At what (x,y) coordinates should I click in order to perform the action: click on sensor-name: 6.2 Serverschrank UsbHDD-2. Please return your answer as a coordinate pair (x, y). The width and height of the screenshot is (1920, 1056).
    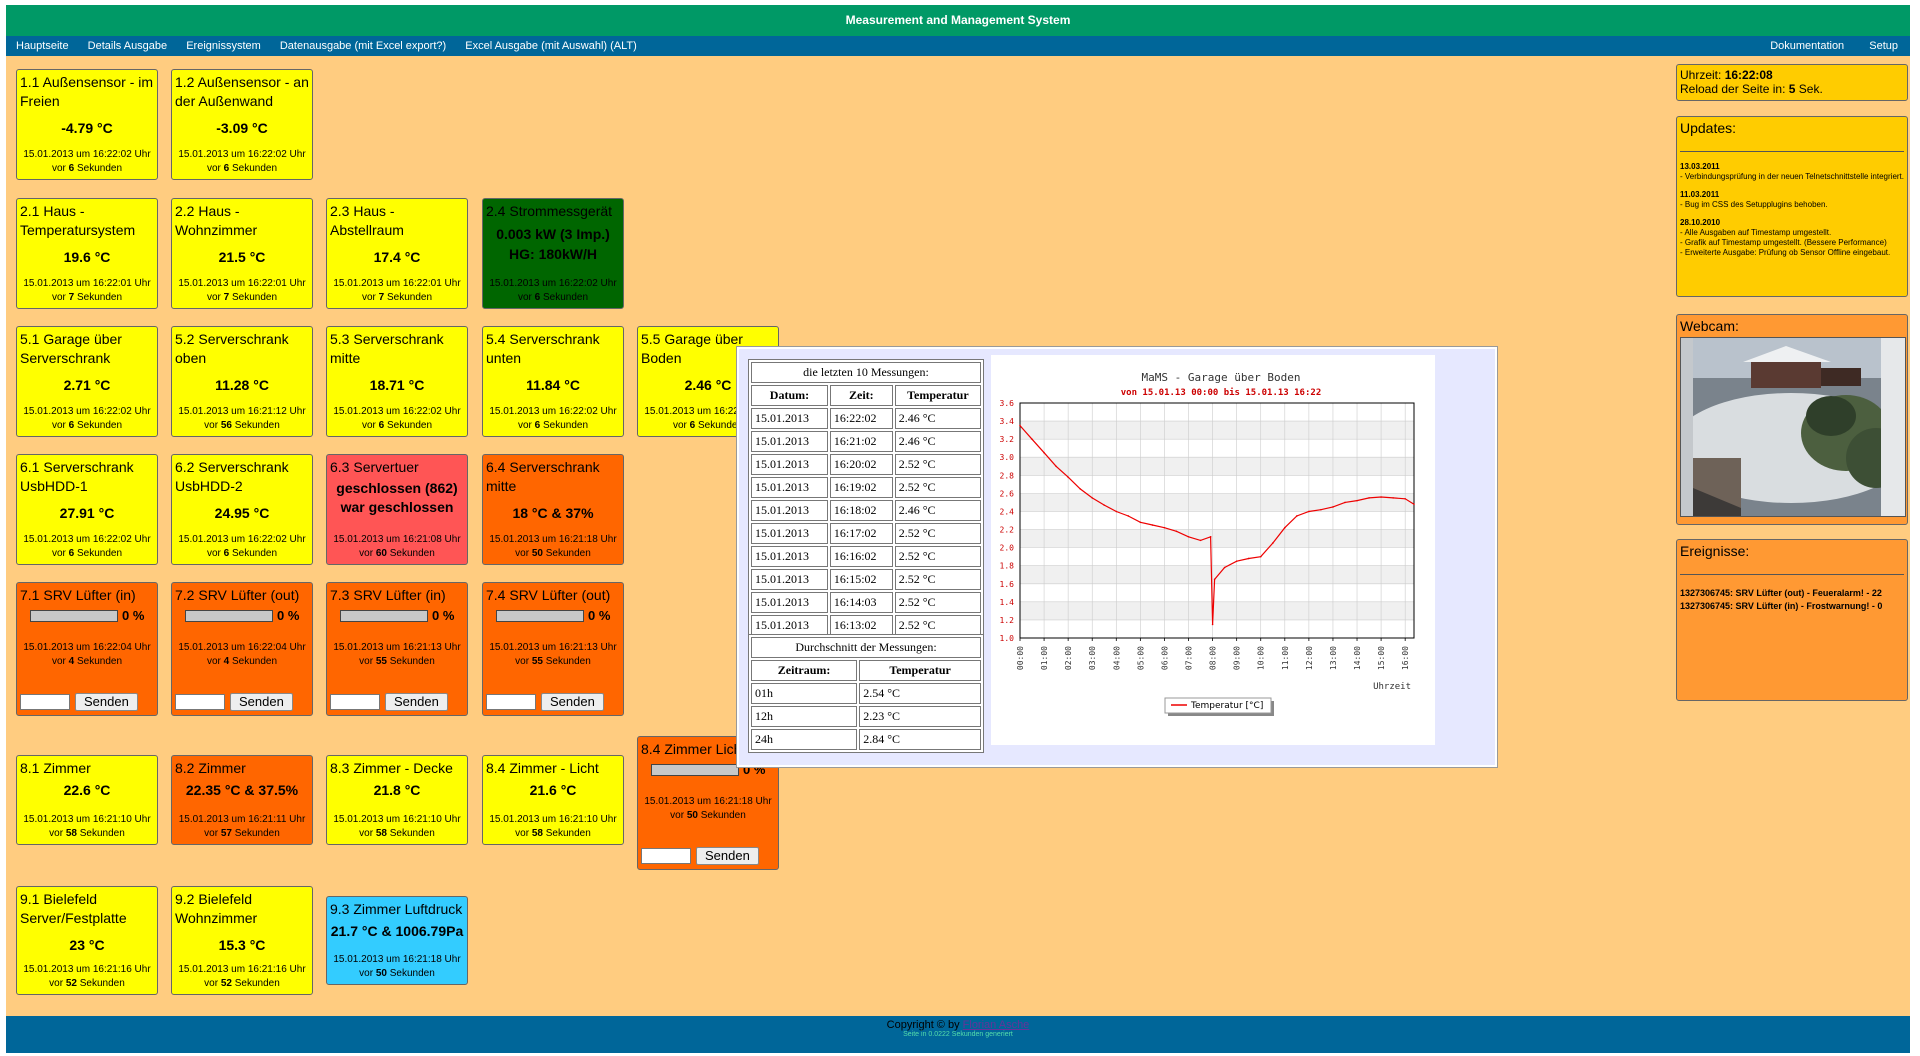
    Looking at the image, I should click on (232, 476).